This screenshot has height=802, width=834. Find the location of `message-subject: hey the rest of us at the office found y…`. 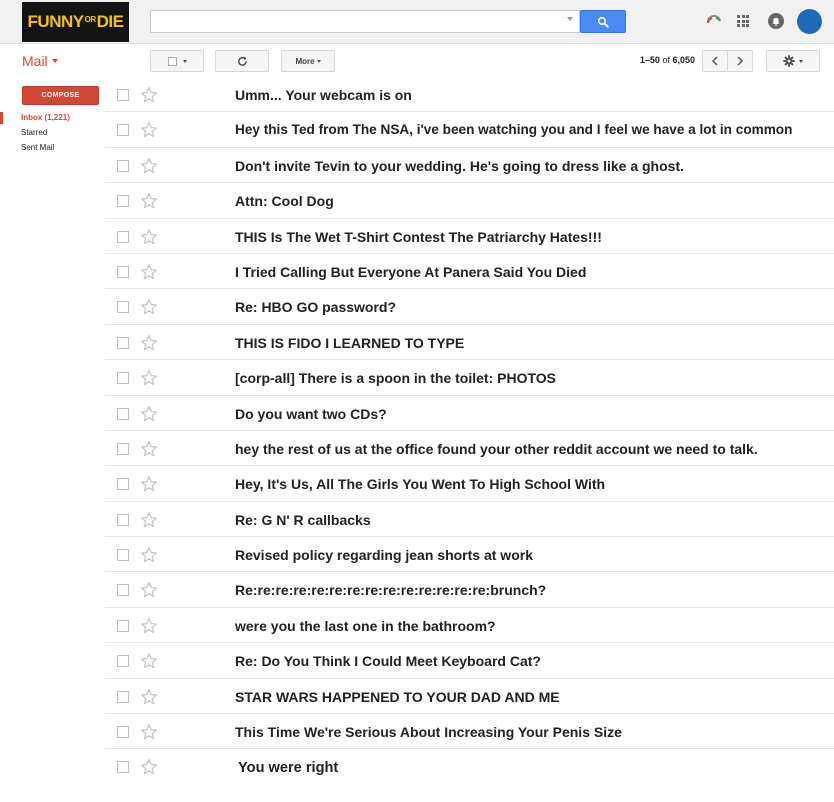

message-subject: hey the rest of us at the office found y… is located at coordinates (496, 448).